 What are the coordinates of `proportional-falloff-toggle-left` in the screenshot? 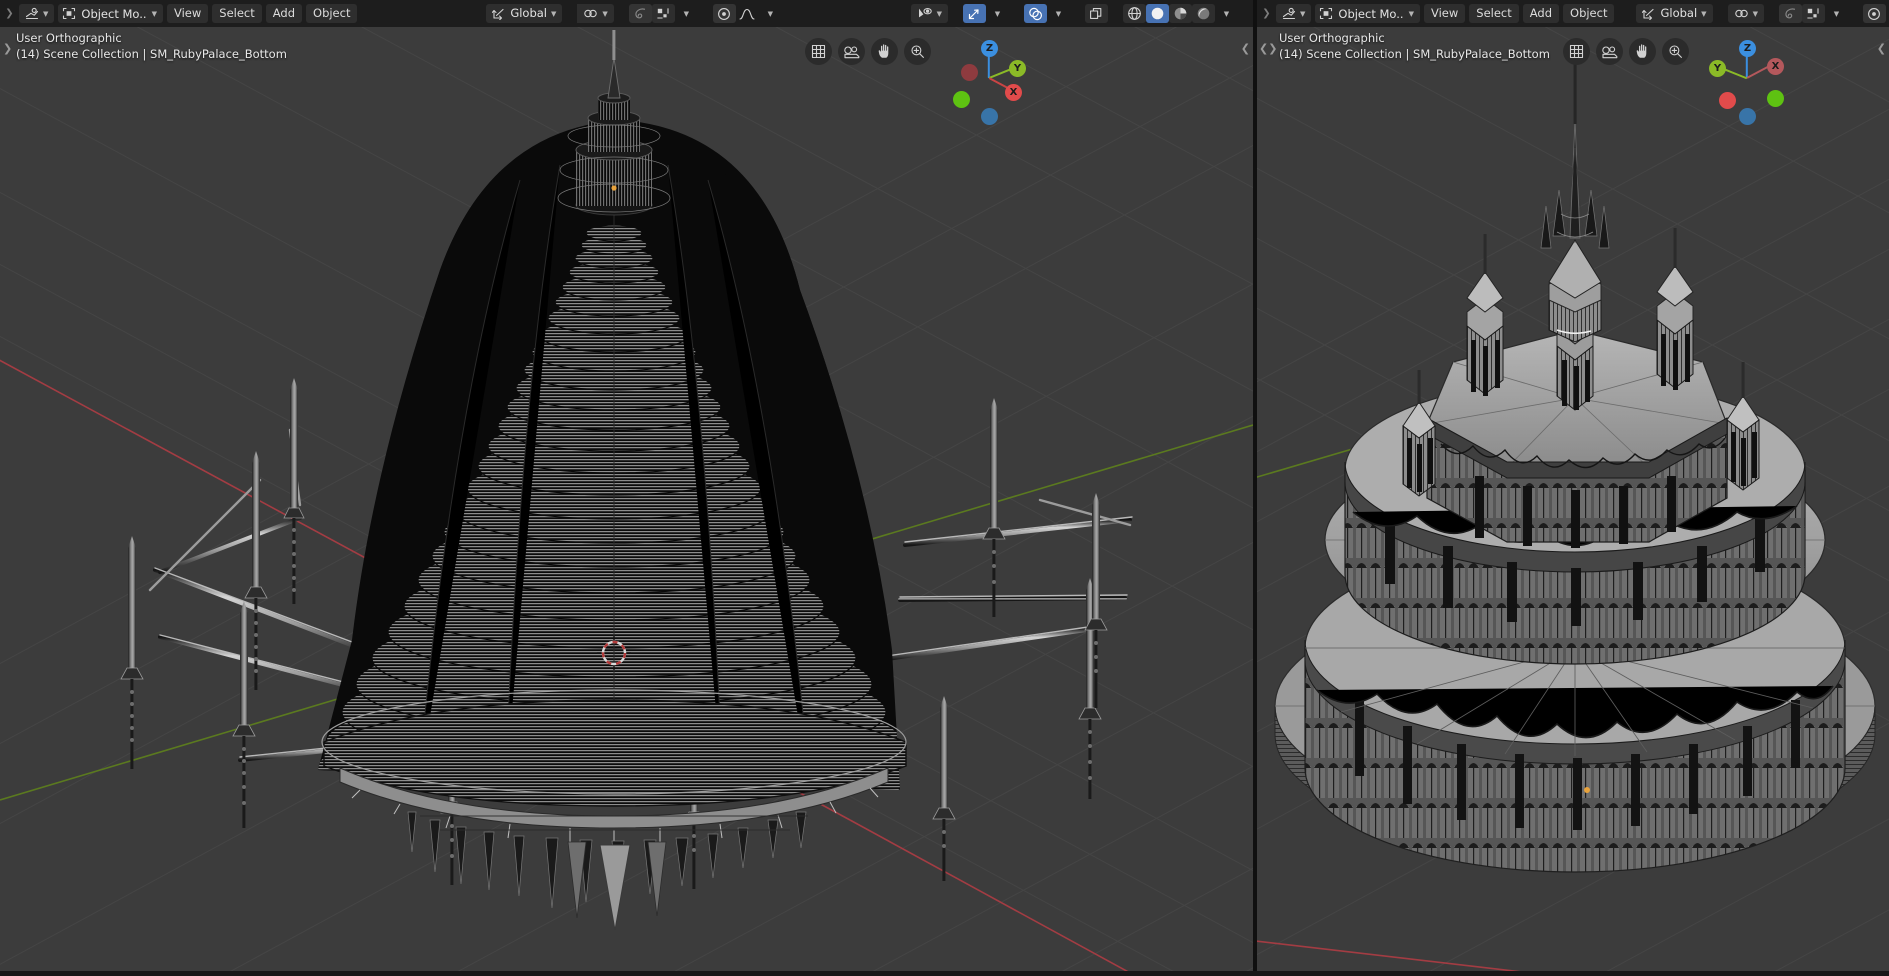 It's located at (724, 13).